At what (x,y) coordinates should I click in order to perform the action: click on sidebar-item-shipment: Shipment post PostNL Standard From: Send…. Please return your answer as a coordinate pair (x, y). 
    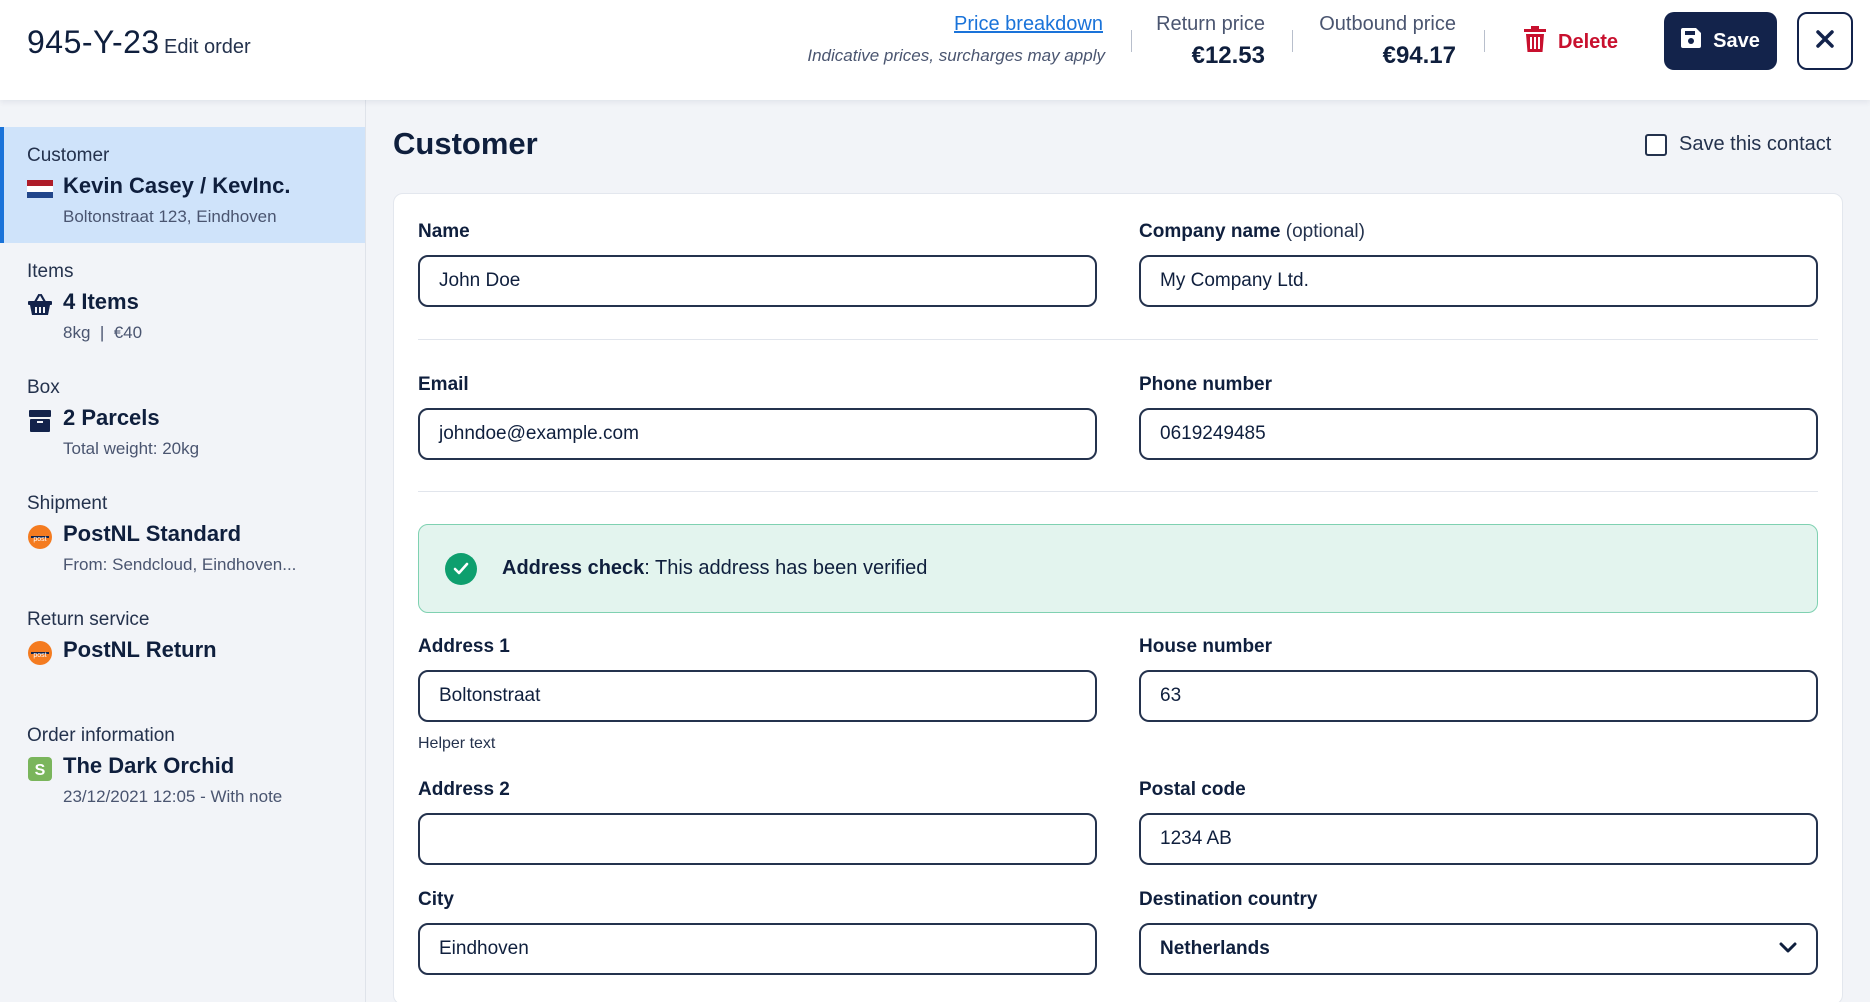
    Looking at the image, I should click on (182, 533).